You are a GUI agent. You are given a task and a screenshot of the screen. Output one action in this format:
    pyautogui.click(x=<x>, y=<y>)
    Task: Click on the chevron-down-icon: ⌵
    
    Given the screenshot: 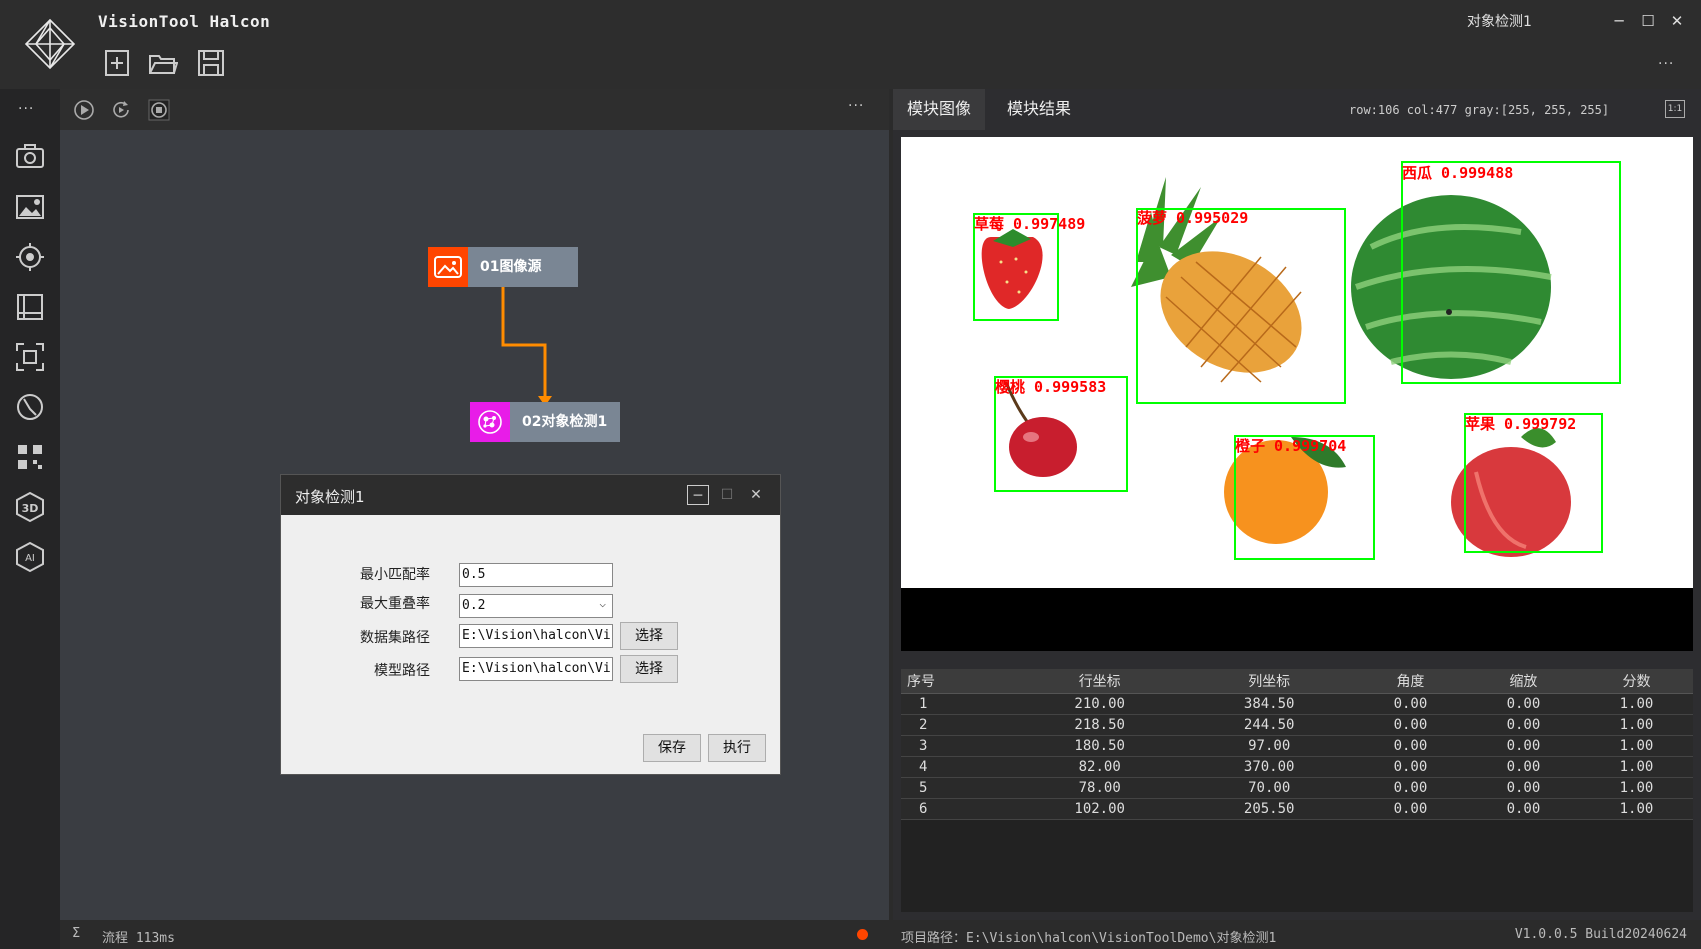 What is the action you would take?
    pyautogui.click(x=602, y=603)
    